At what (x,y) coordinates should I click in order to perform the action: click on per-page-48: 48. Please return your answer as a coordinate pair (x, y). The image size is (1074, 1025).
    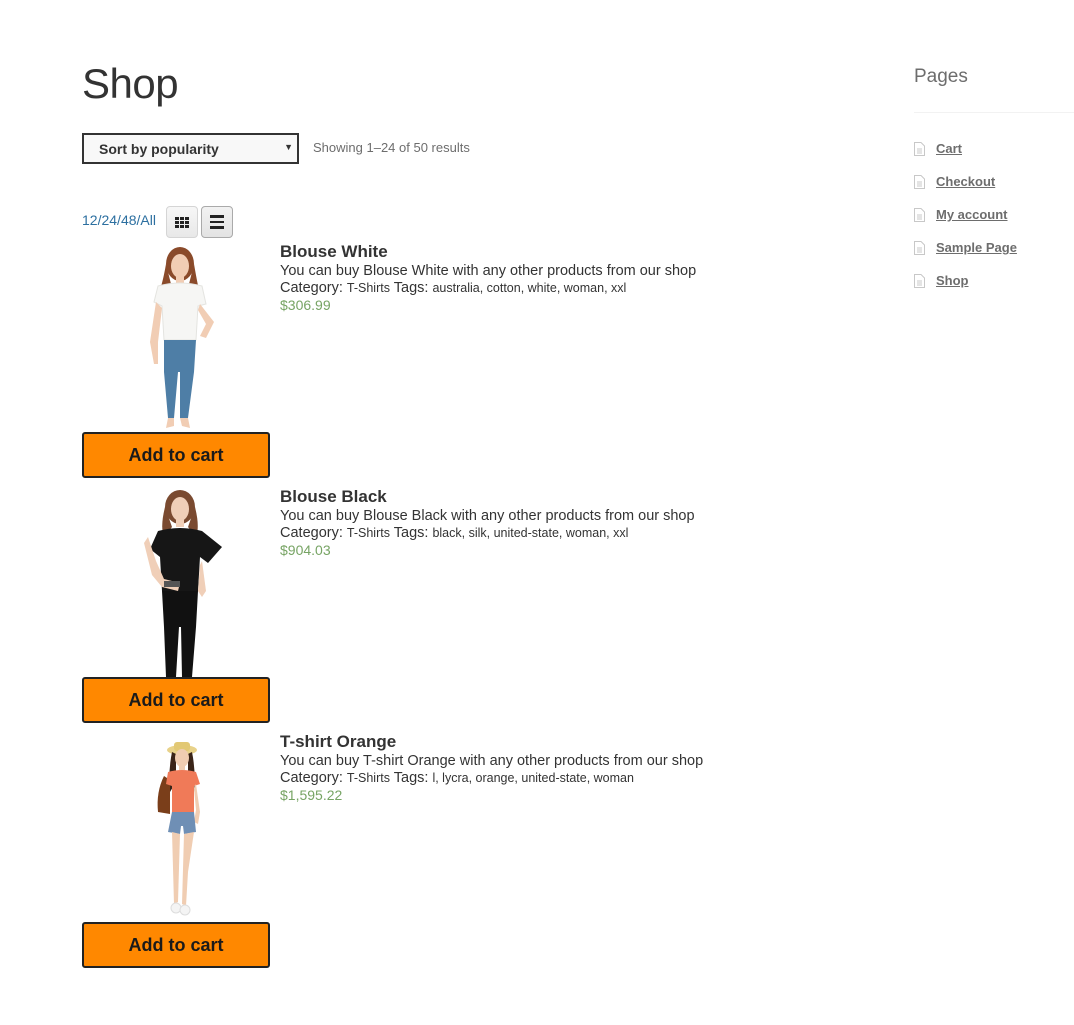
    Looking at the image, I should click on (129, 220).